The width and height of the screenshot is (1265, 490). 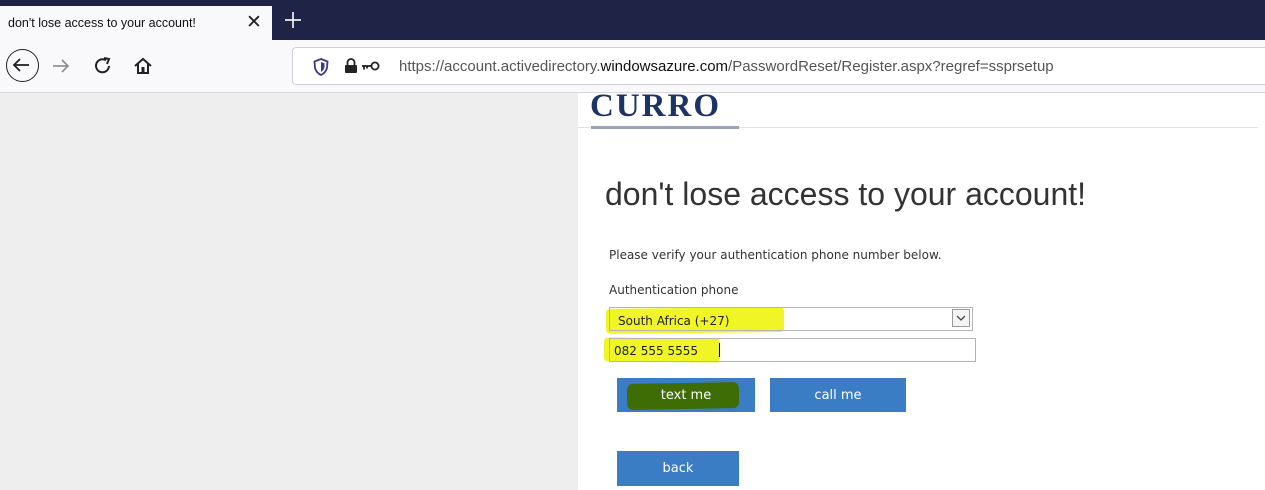 What do you see at coordinates (321, 67) in the screenshot?
I see `shield-icon` at bounding box center [321, 67].